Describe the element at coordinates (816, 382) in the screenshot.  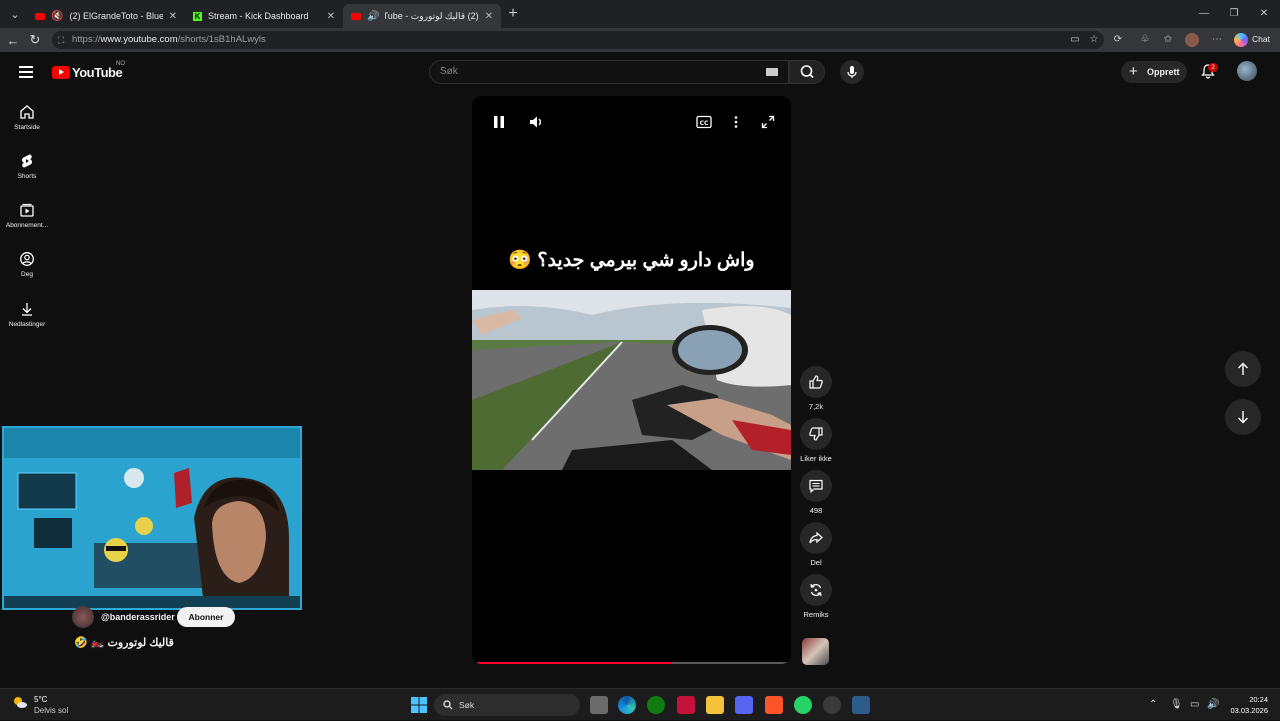
I see `thumbs-up-icon` at that location.